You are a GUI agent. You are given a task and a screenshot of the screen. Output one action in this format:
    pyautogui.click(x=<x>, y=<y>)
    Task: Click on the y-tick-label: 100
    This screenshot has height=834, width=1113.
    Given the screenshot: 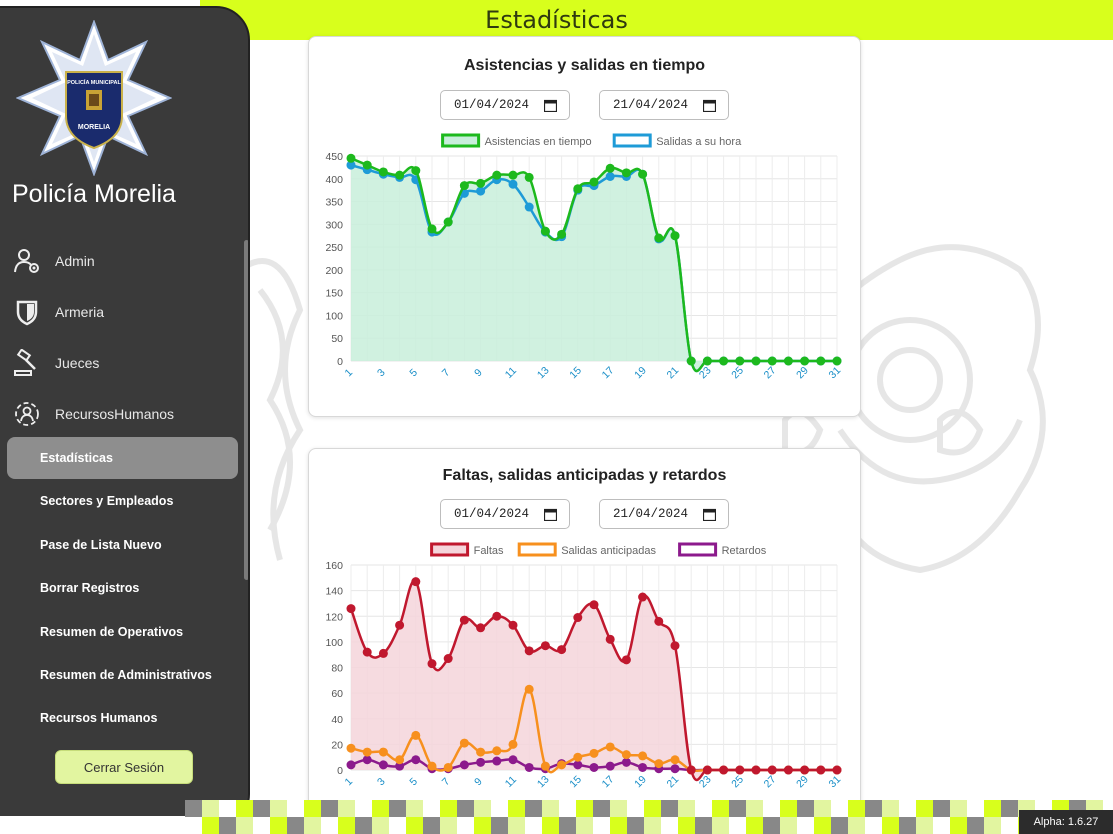 What is the action you would take?
    pyautogui.click(x=334, y=643)
    